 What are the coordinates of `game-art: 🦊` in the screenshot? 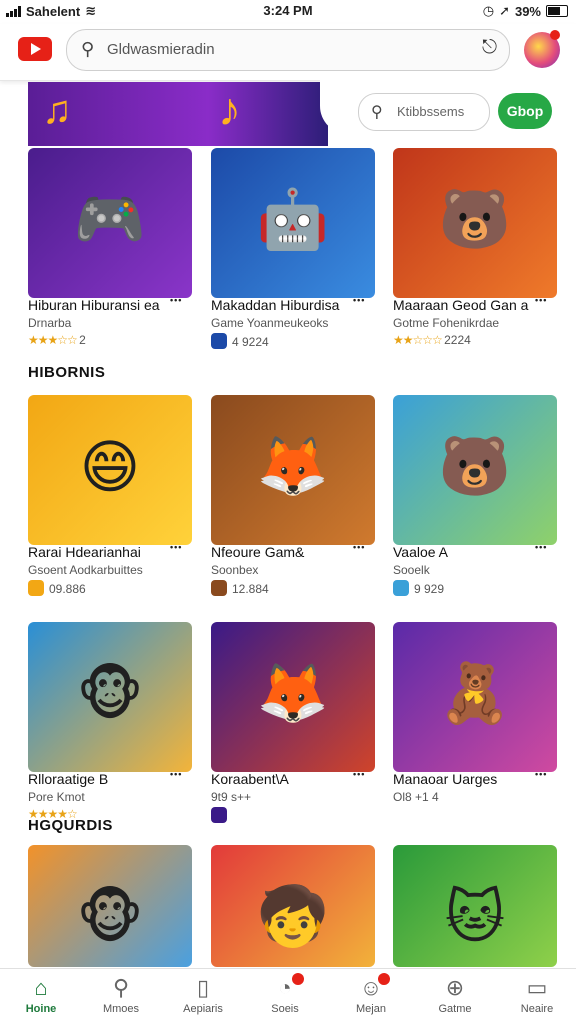 It's located at (293, 466).